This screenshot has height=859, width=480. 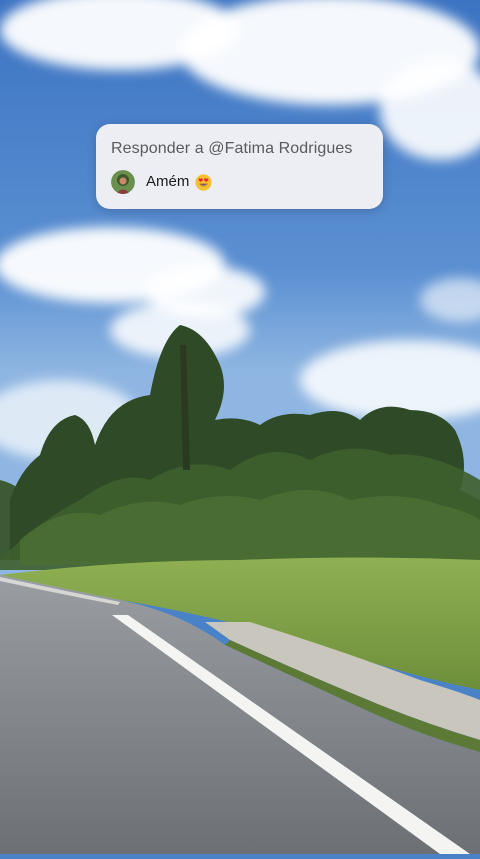 I want to click on reply-to-comment-card: Responder a @Fatima Rodrigues Amém, so click(x=239, y=166).